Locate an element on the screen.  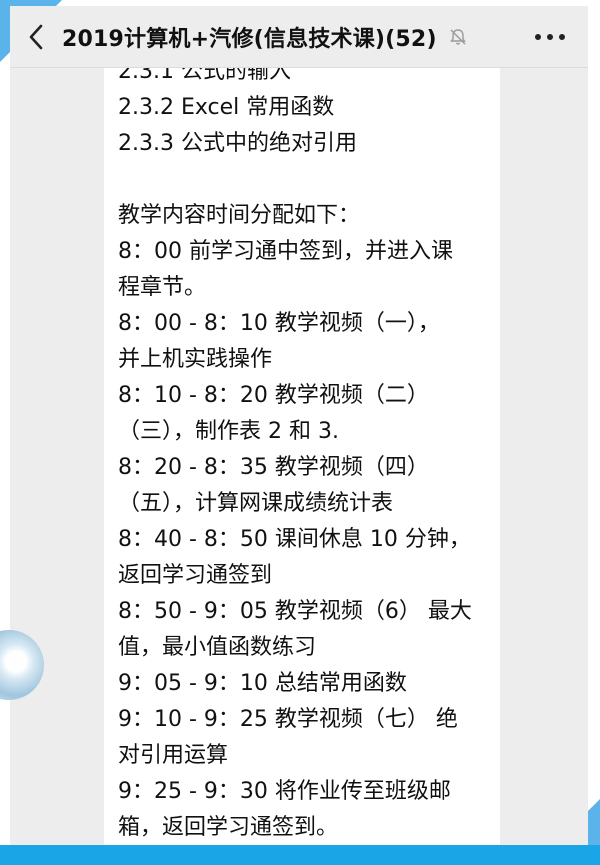
message-line is located at coordinates (304, 180).